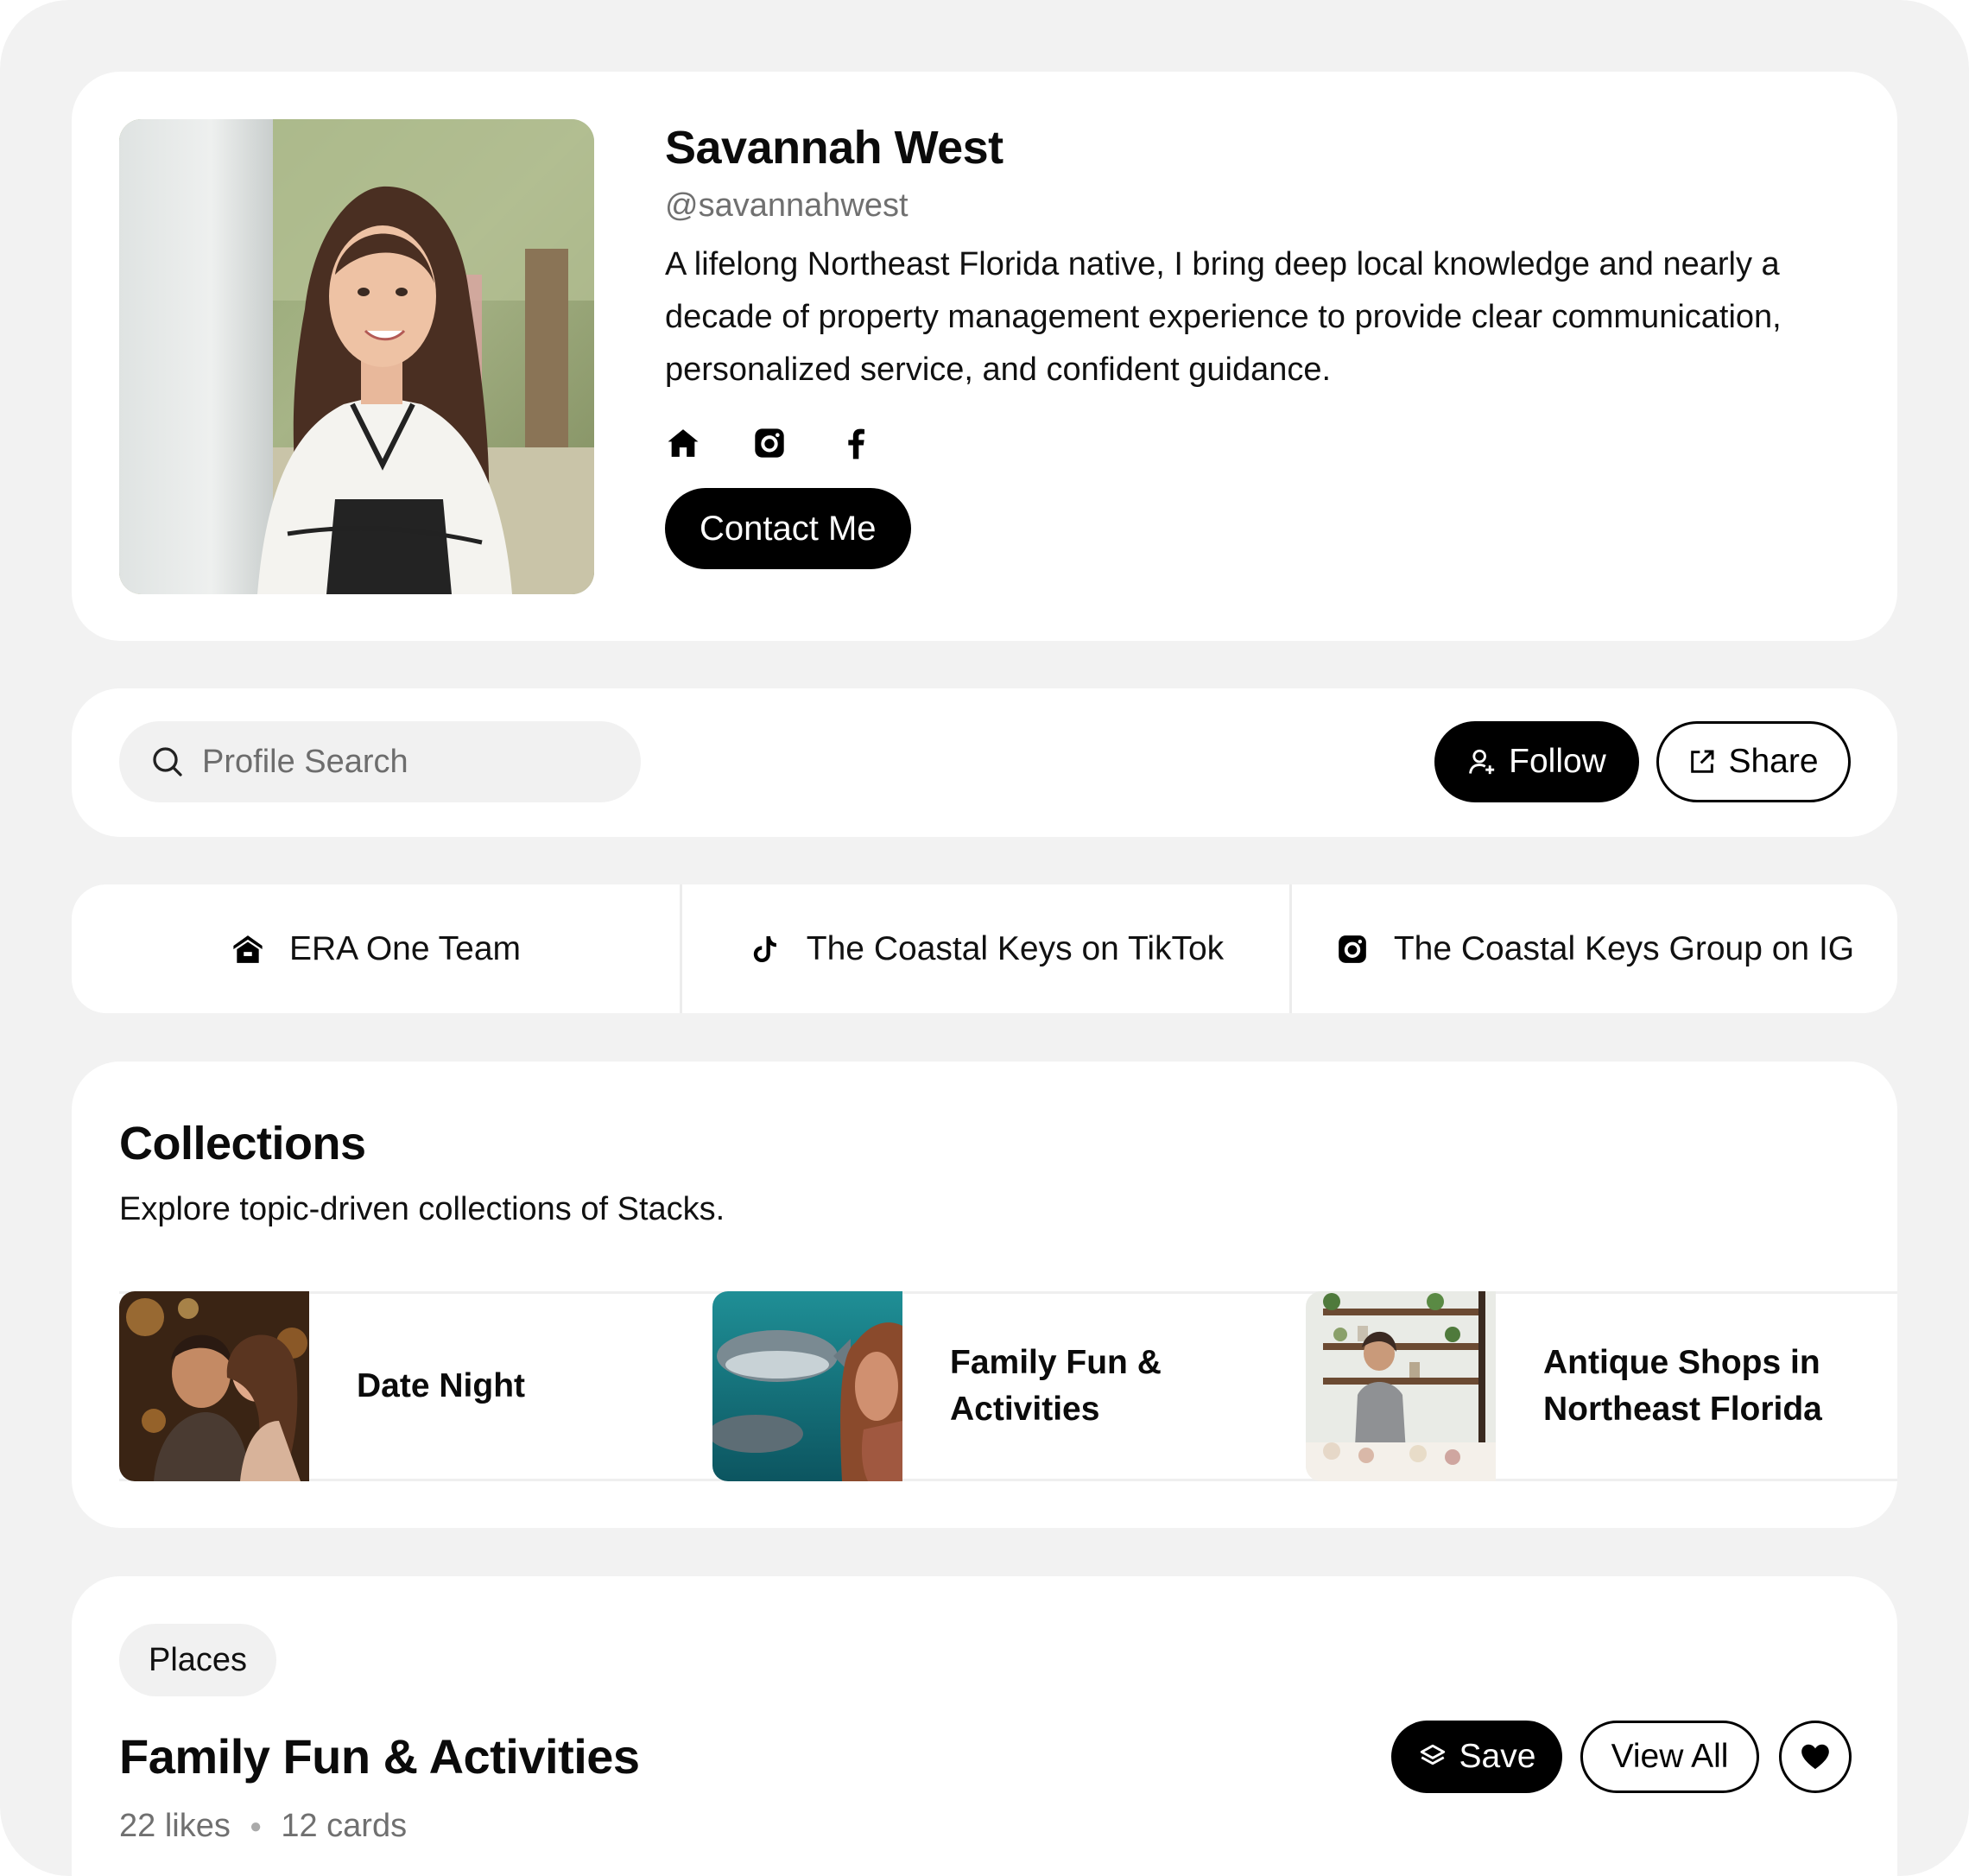 The width and height of the screenshot is (1969, 1876). Describe the element at coordinates (1015, 948) in the screenshot. I see `link-label: The Coastal Keys on TikTok` at that location.